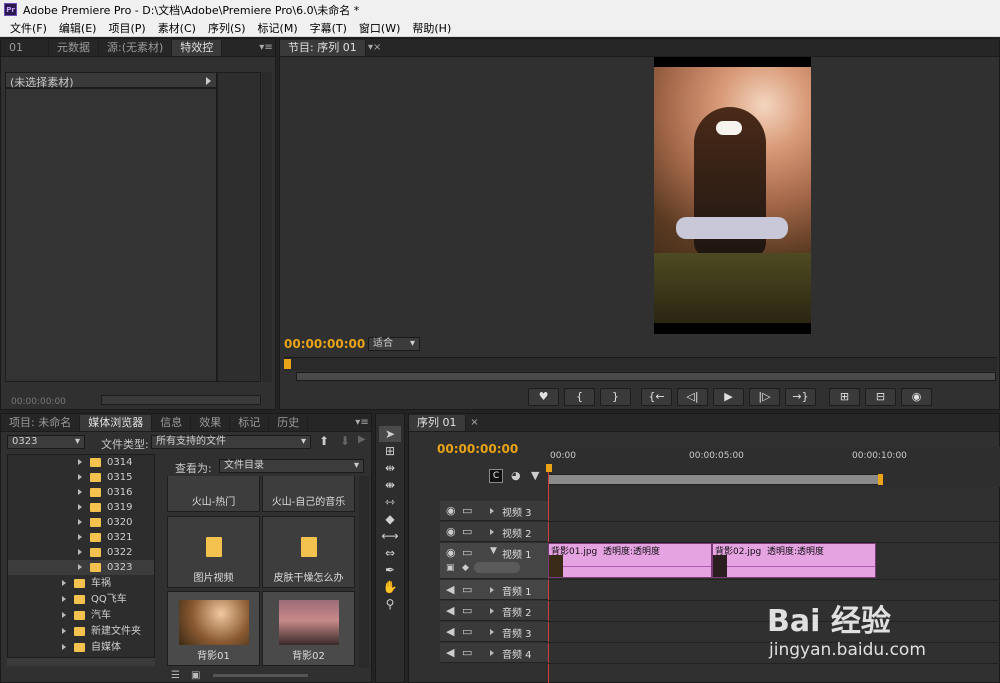 This screenshot has height=683, width=1000. Describe the element at coordinates (728, 397) in the screenshot. I see `play-button: ▶` at that location.